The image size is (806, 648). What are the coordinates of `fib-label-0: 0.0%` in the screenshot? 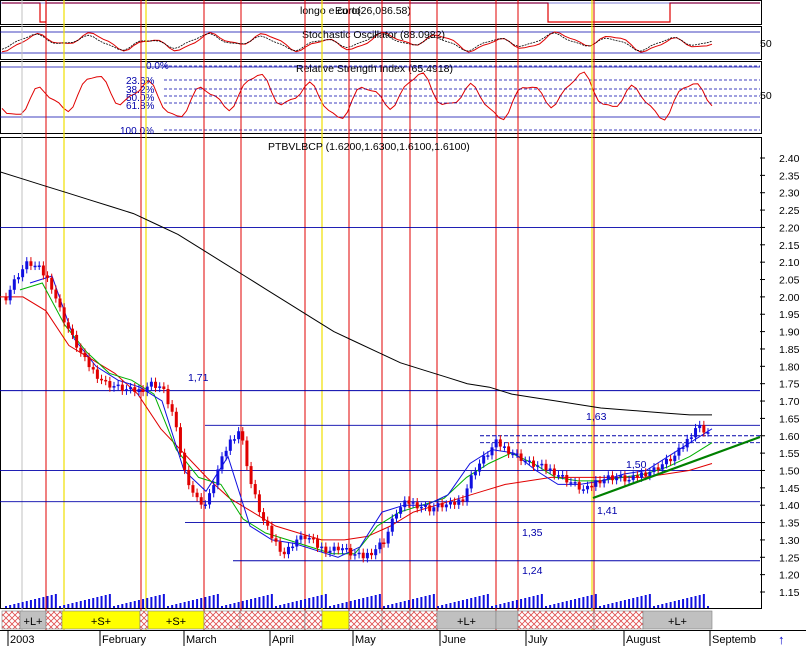 It's located at (157, 66).